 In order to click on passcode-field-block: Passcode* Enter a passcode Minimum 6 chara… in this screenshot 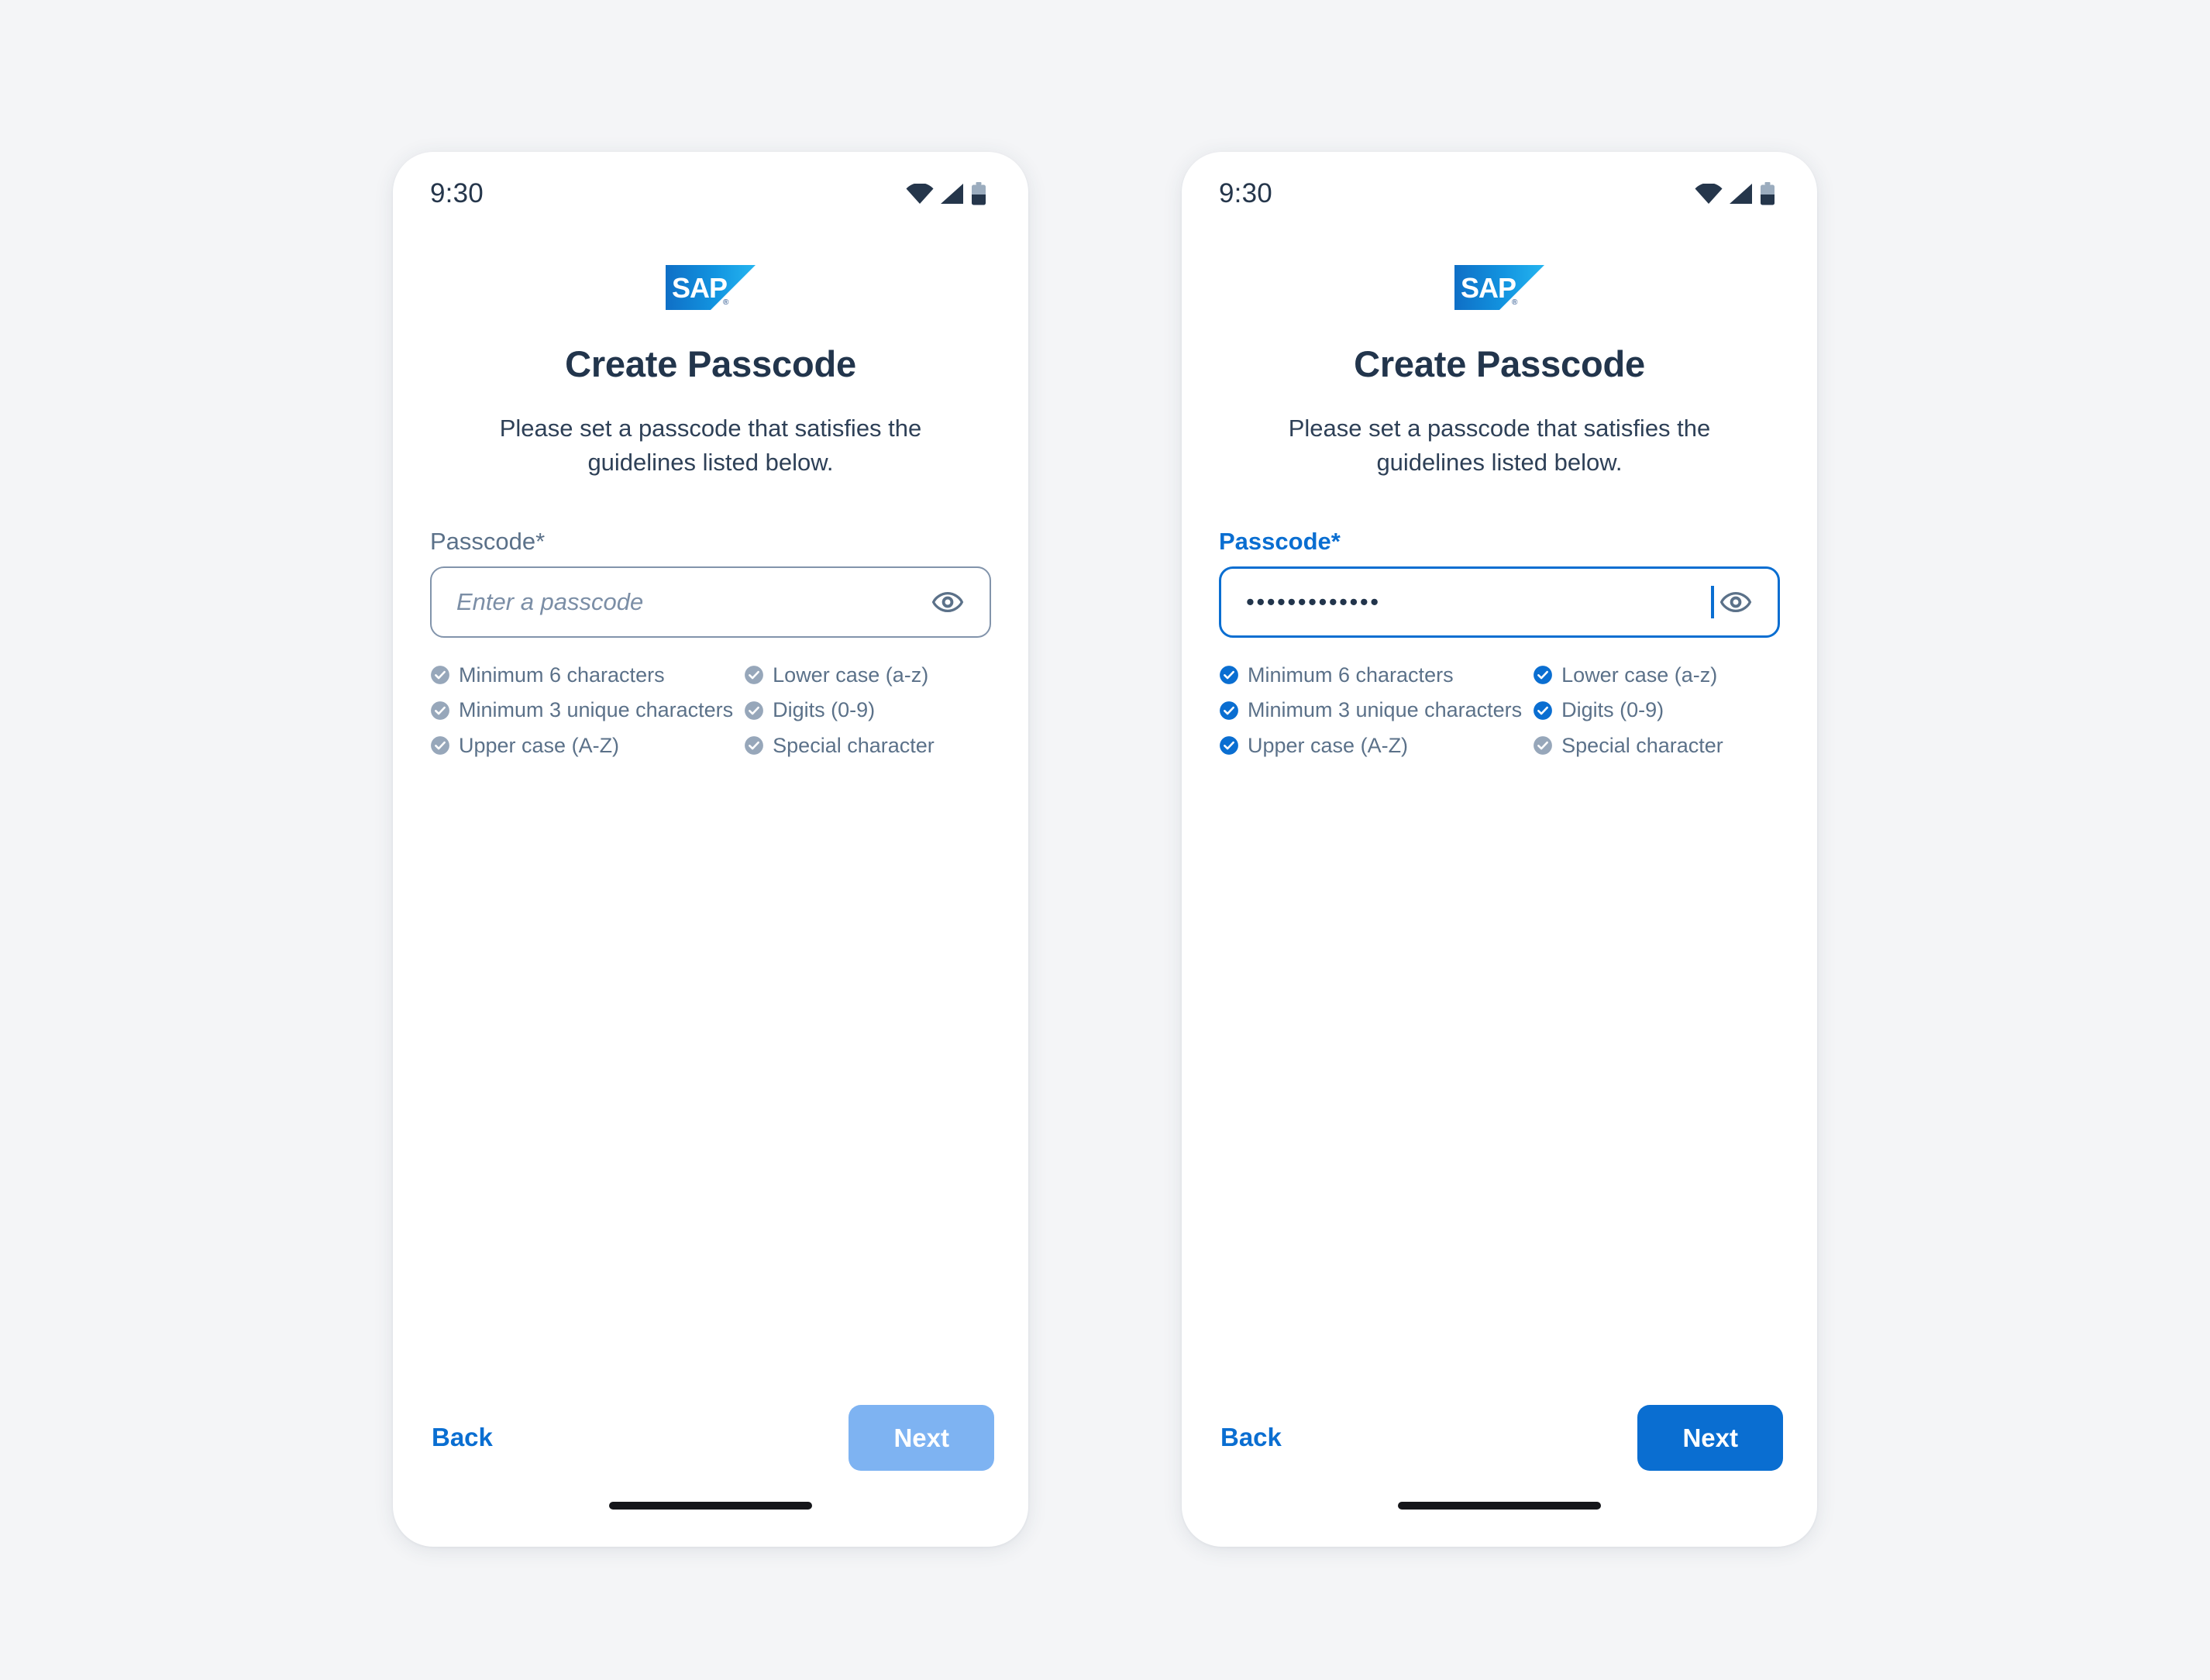, I will do `click(710, 643)`.